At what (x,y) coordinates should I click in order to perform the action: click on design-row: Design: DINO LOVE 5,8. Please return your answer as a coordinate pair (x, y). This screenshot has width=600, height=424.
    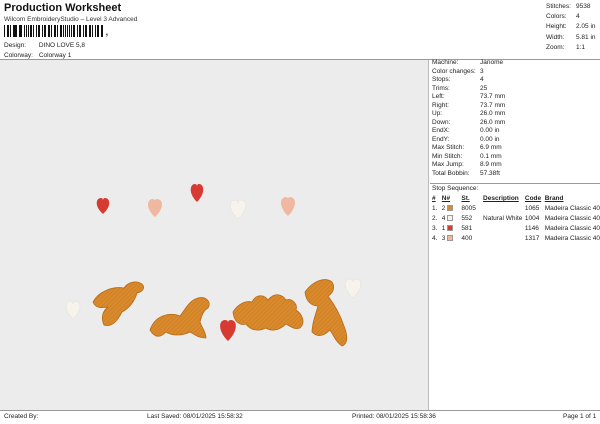
    Looking at the image, I should click on (44, 46).